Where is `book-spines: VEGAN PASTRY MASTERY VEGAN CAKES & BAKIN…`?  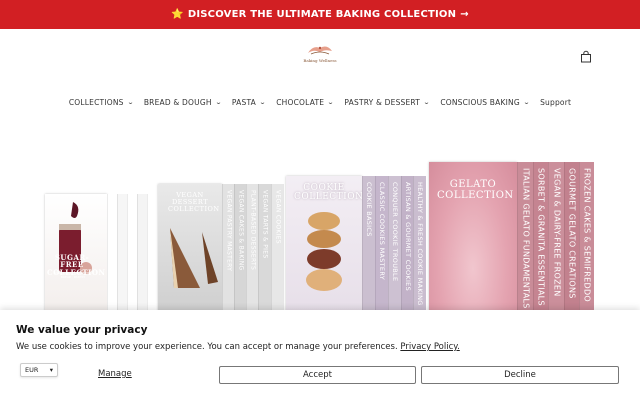 book-spines: VEGAN PASTRY MASTERY VEGAN CAKES & BAKIN… is located at coordinates (253, 247).